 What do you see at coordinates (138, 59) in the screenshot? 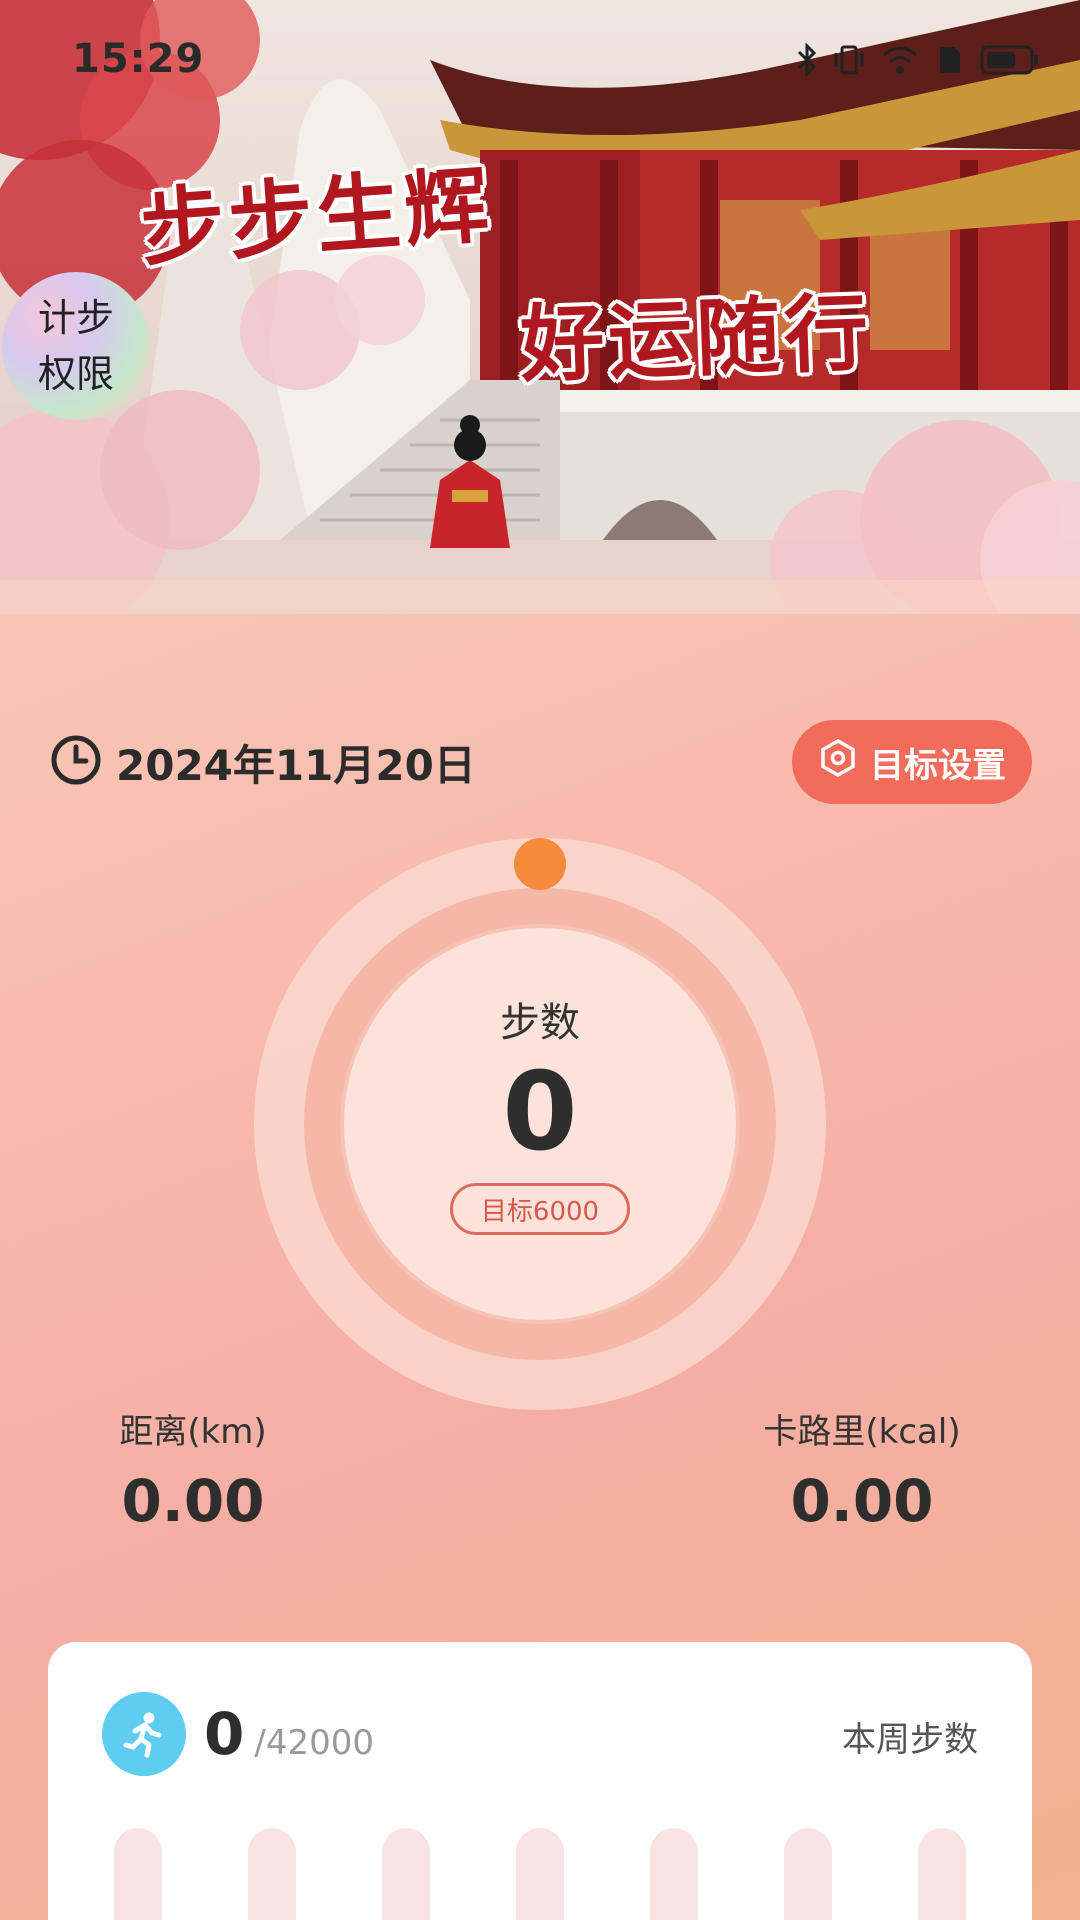
I see `status-time: 15:29` at bounding box center [138, 59].